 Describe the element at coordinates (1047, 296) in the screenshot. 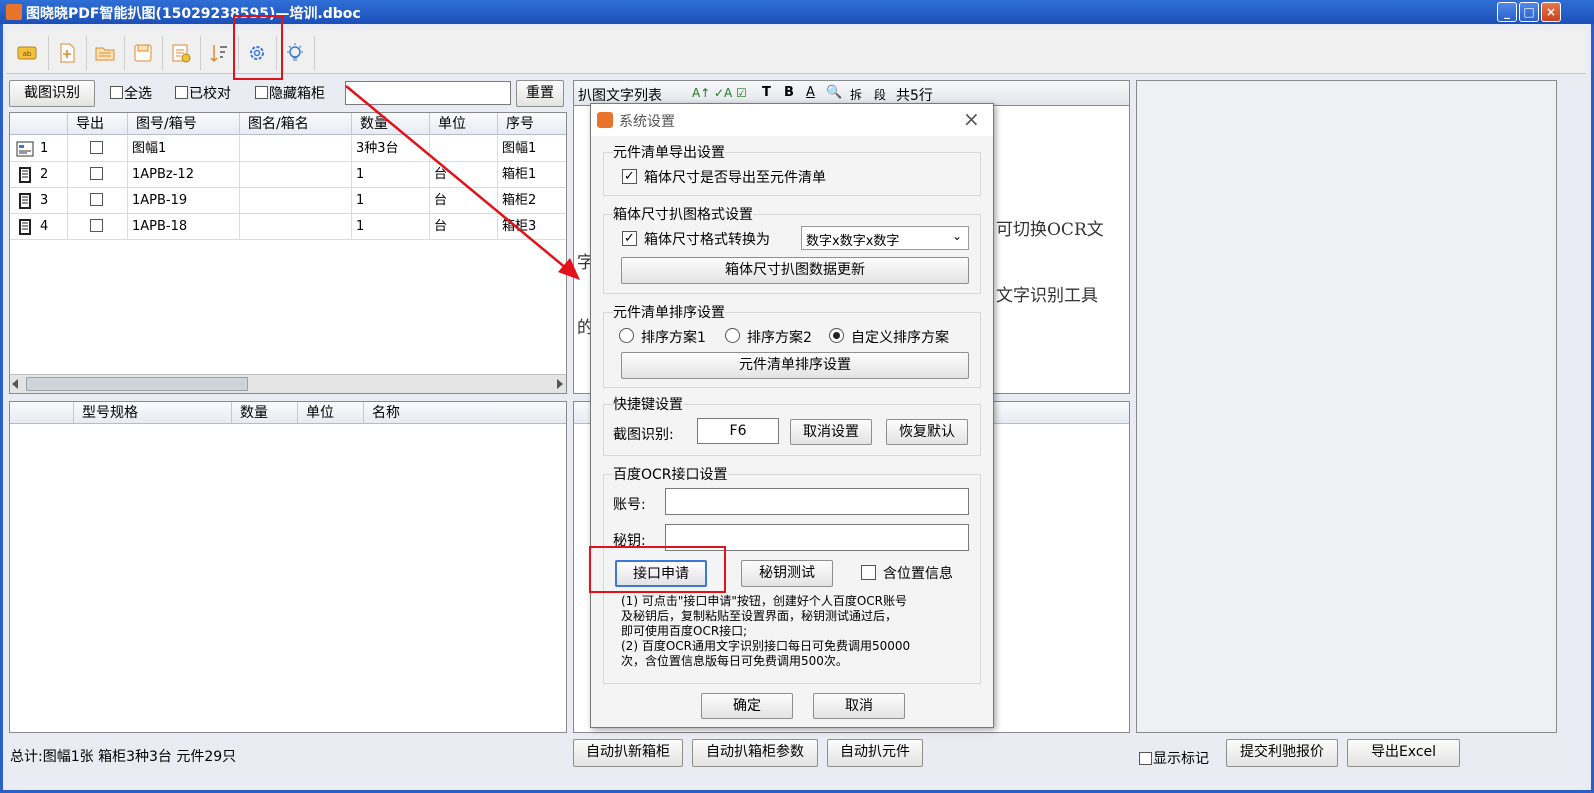

I see `body-text-3: 文字识别工具` at that location.